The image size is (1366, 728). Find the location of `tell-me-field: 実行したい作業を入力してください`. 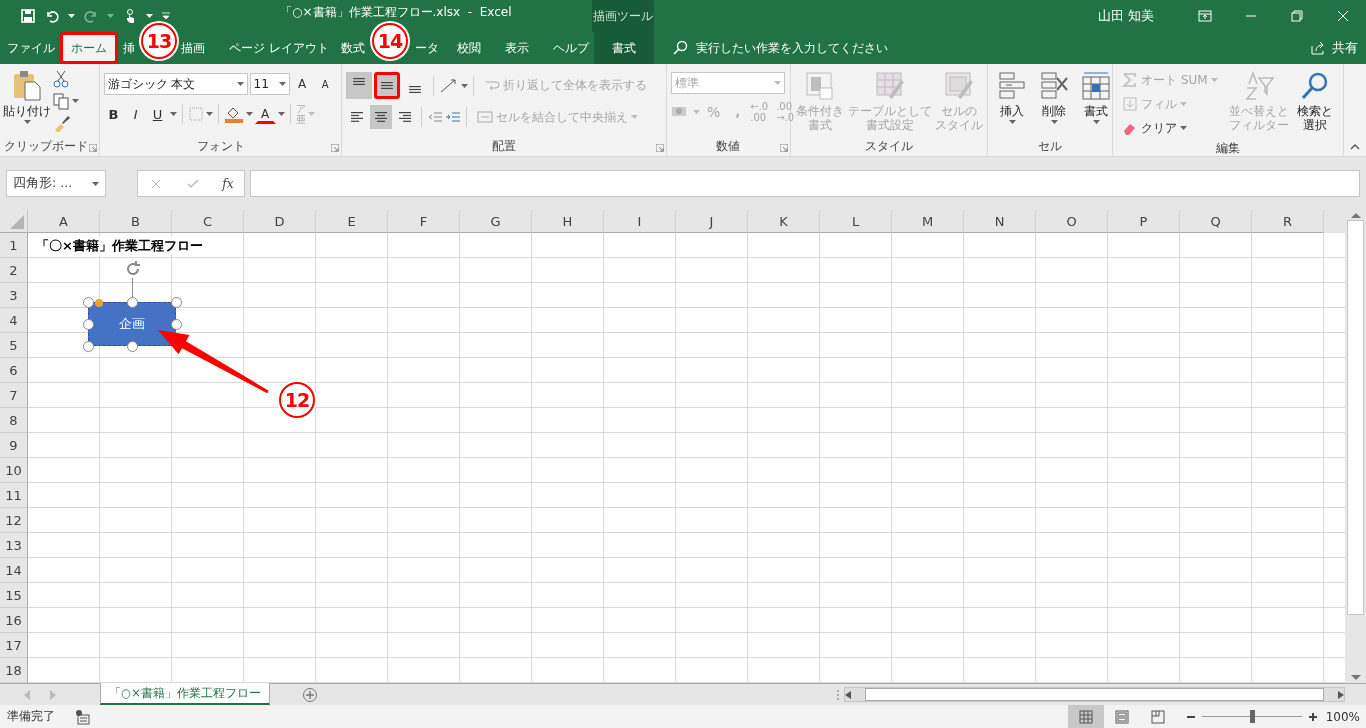

tell-me-field: 実行したい作業を入力してください is located at coordinates (808, 48).